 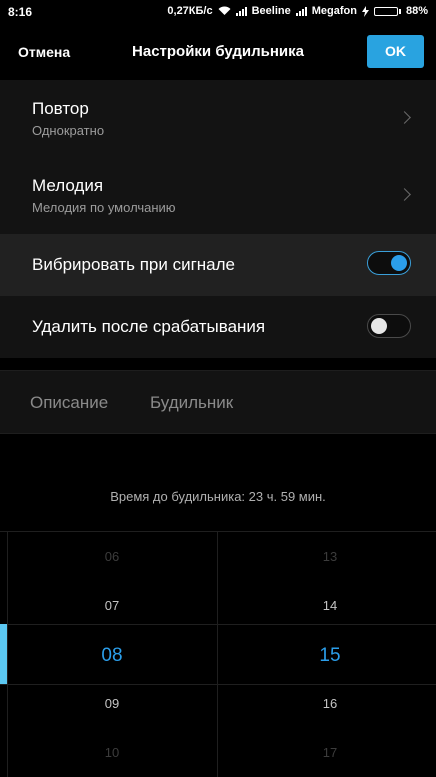 What do you see at coordinates (334, 11) in the screenshot?
I see `carrier-2: Megafon` at bounding box center [334, 11].